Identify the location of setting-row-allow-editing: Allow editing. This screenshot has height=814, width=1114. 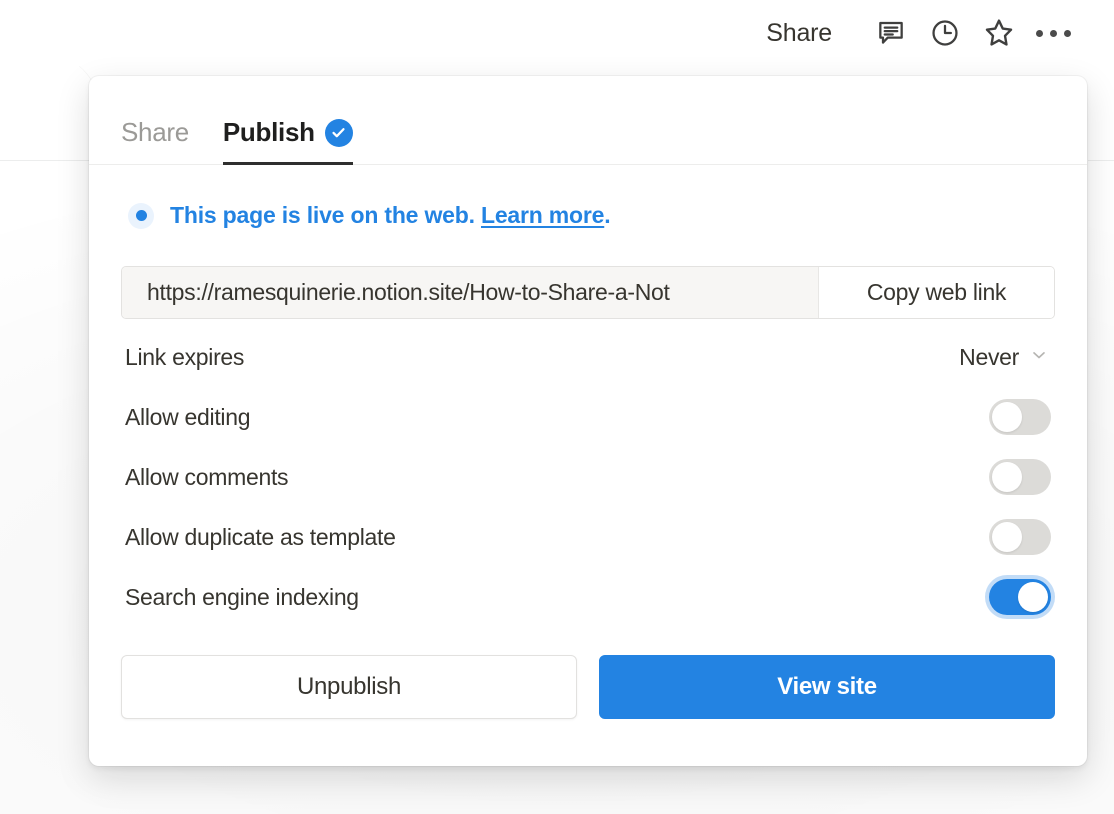
(588, 417).